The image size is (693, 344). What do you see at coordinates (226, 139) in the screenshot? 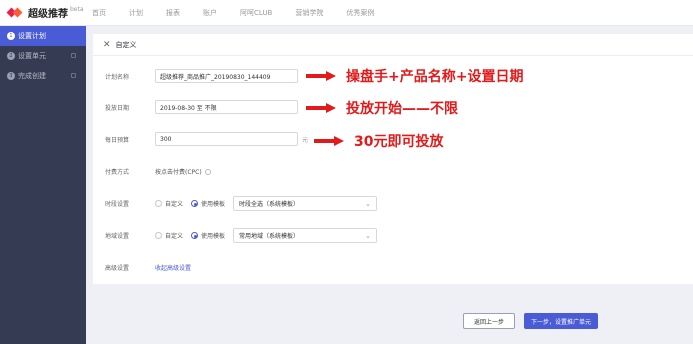
I see `budget-input: 300` at bounding box center [226, 139].